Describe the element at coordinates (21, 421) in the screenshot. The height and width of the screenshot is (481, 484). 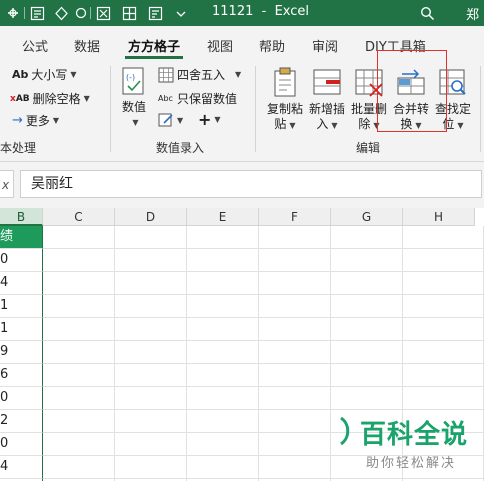
I see `cell-b-value: 2` at that location.